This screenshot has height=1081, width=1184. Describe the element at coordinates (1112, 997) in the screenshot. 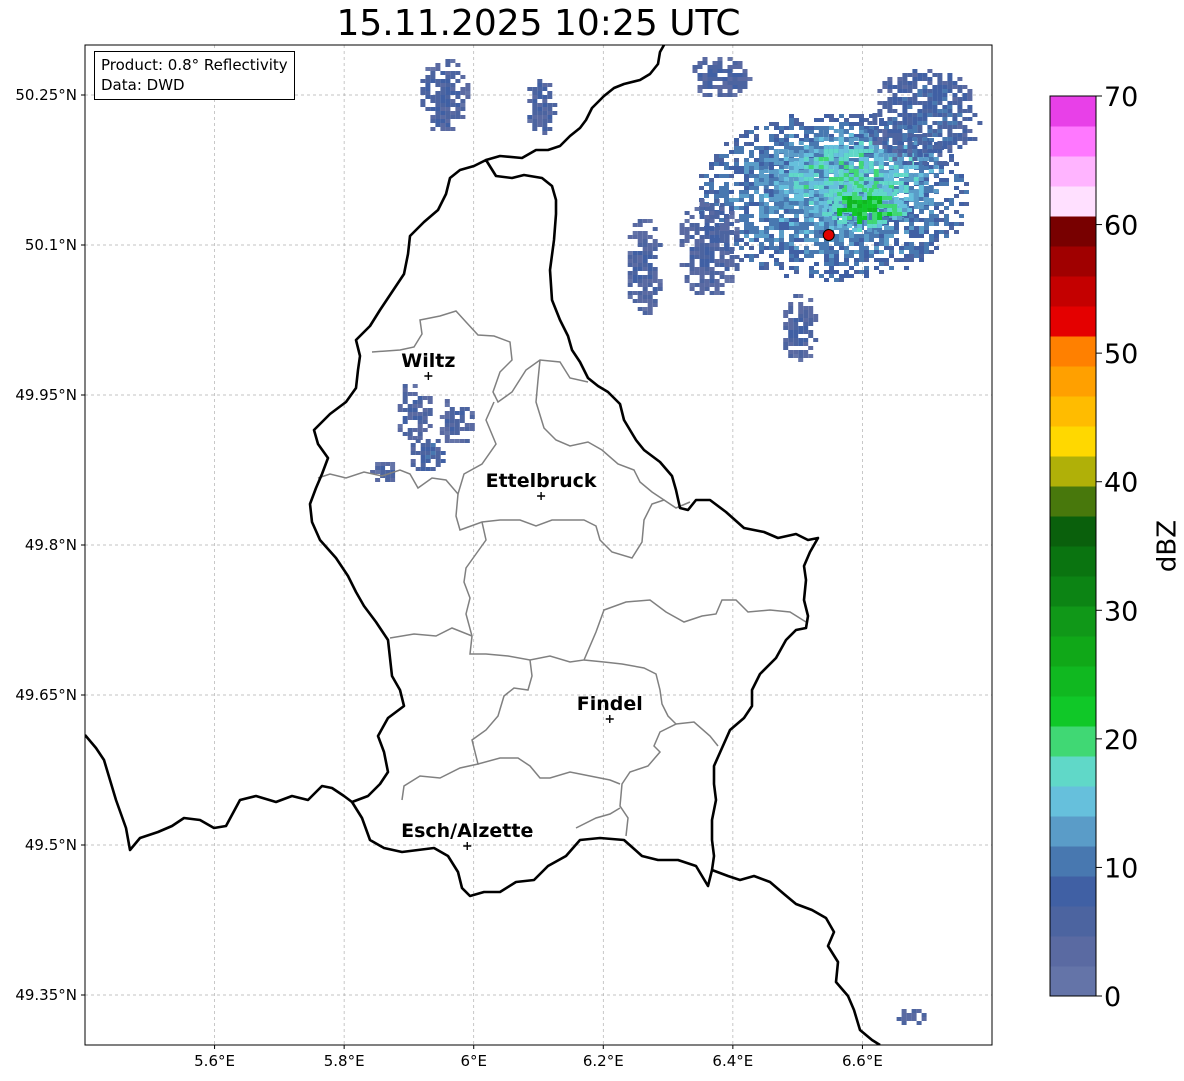

I see `colorbar-tick-label: 0` at that location.